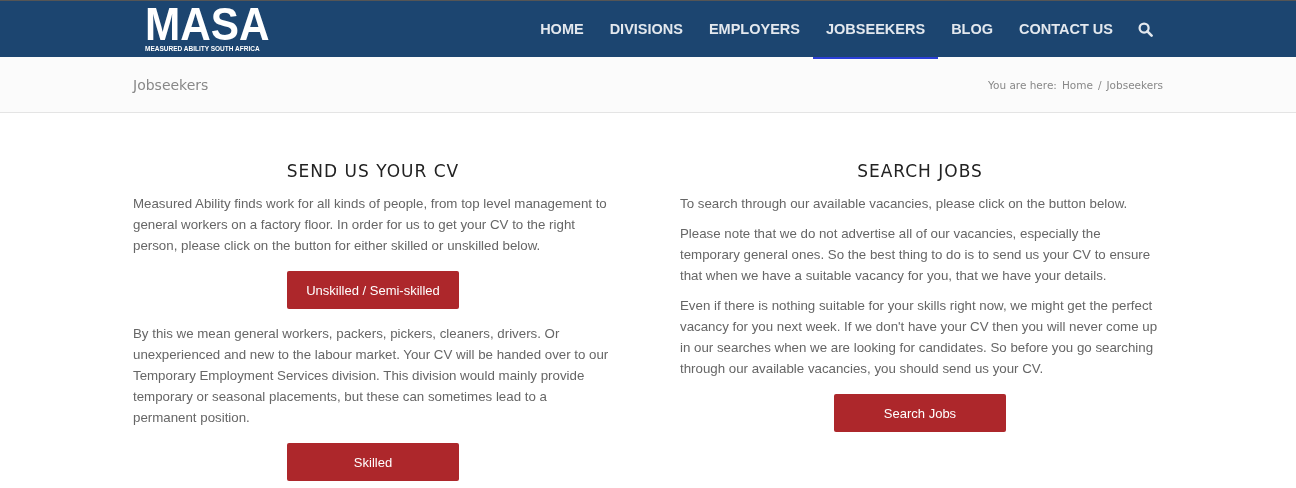 The width and height of the screenshot is (1296, 488). What do you see at coordinates (373, 290) in the screenshot?
I see `action-button: Unskilled / Semi-skilled` at bounding box center [373, 290].